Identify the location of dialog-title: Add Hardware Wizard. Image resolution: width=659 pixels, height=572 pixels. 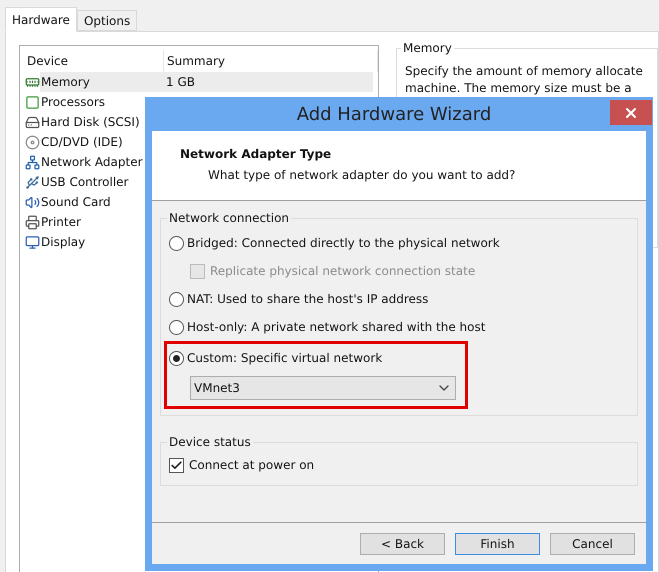
(394, 114).